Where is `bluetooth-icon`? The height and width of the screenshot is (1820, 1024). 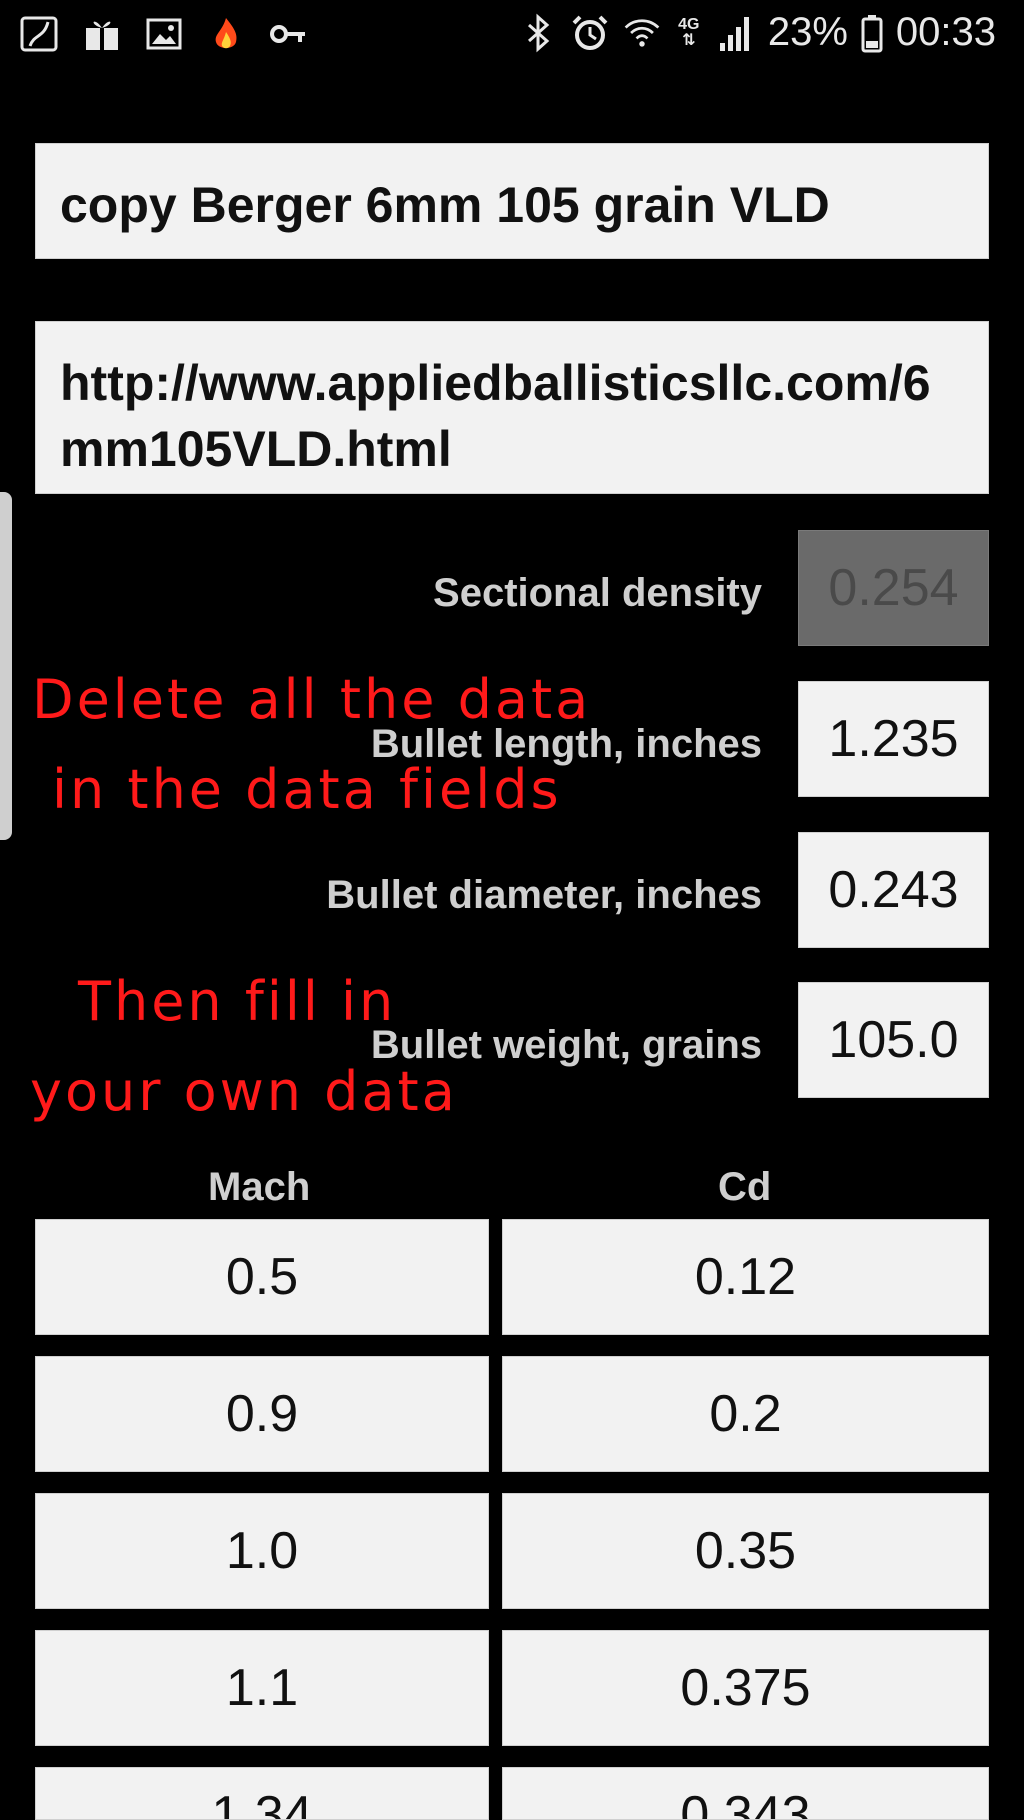
bluetooth-icon is located at coordinates (538, 33).